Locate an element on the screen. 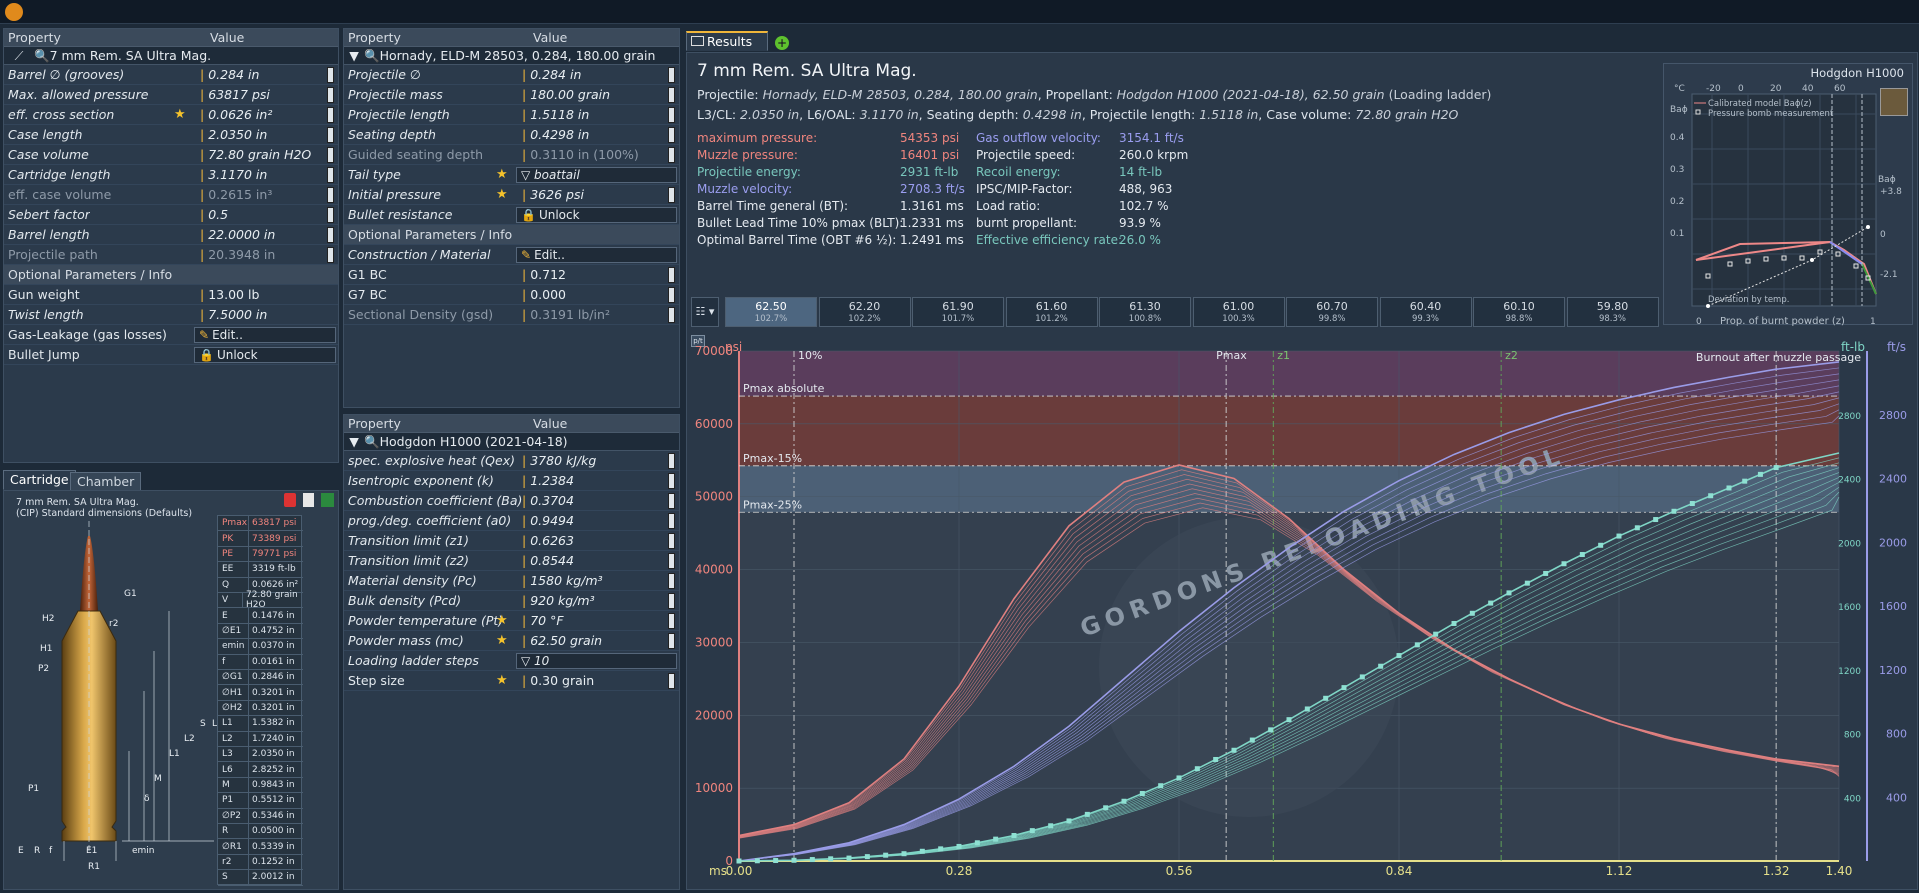 This screenshot has height=893, width=1919. property-value: | 0.3191 lb/in² is located at coordinates (566, 314).